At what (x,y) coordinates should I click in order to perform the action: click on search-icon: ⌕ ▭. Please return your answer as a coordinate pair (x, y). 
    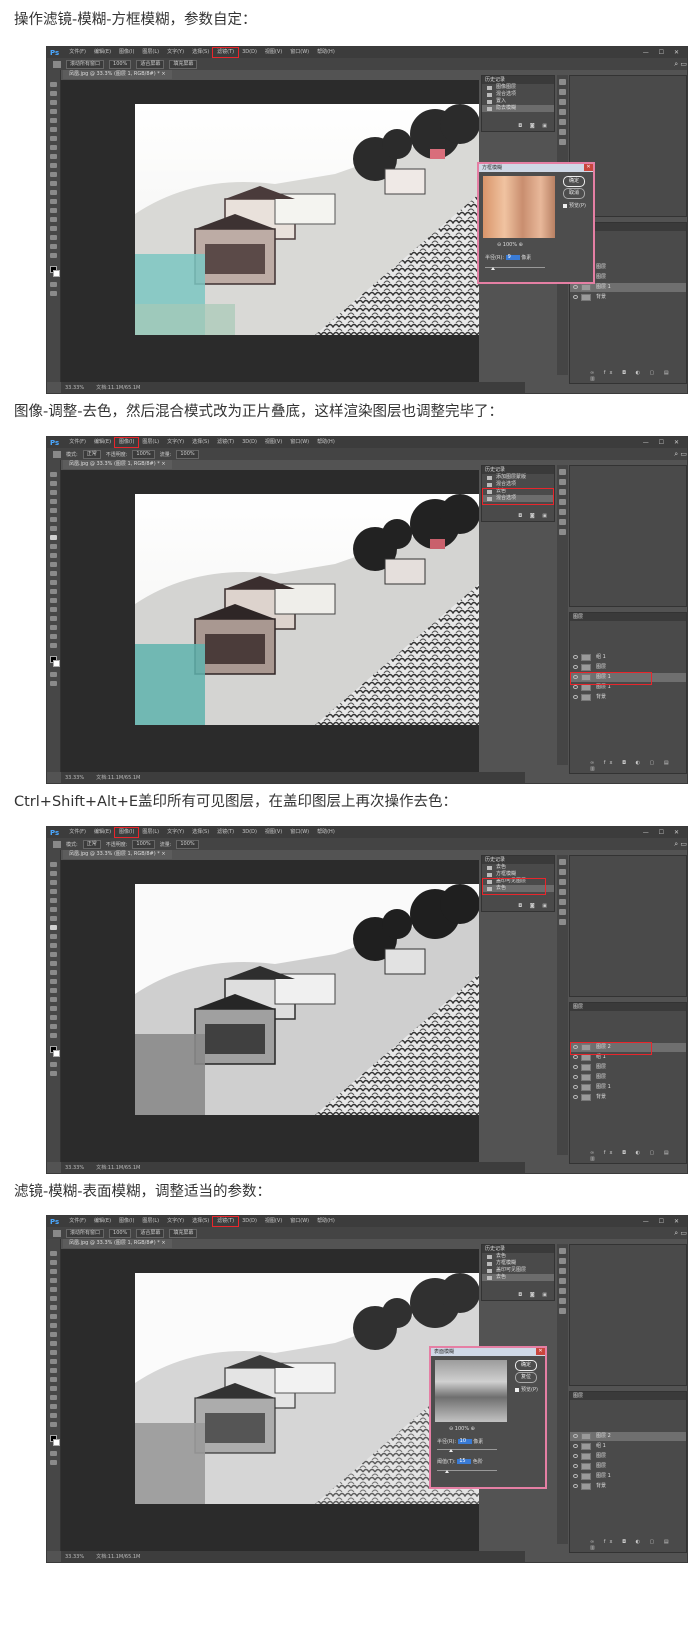
    Looking at the image, I should click on (680, 64).